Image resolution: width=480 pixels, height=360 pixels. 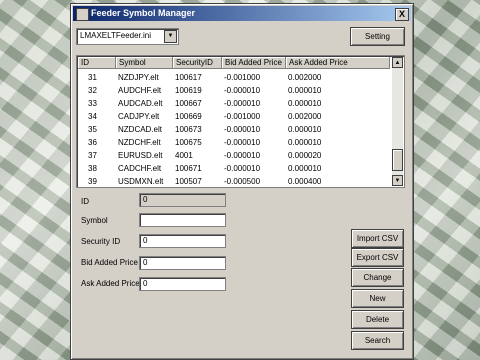 I want to click on cell-security-id: 100667, so click(x=188, y=103).